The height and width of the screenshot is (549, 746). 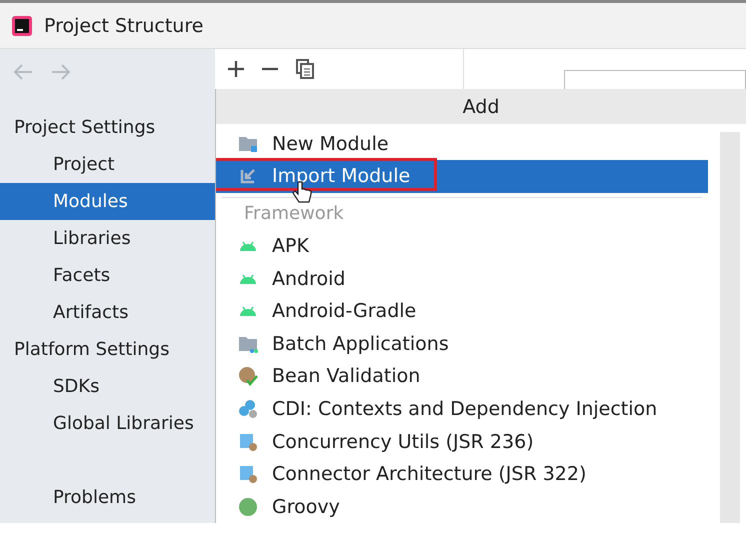 I want to click on menu-item: APK, so click(x=462, y=246).